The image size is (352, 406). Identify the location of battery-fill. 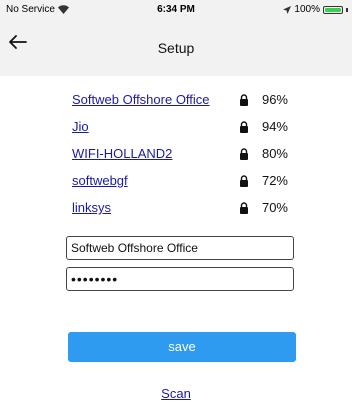
(333, 9).